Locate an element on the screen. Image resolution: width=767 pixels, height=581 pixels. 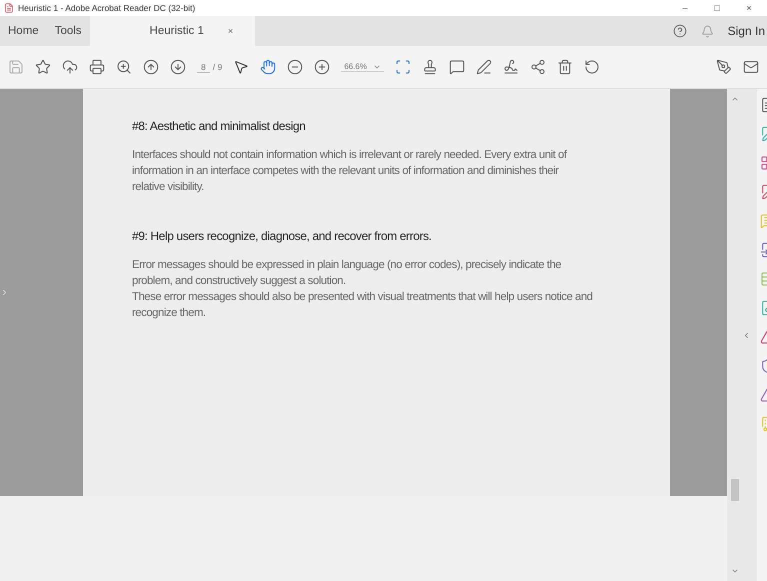
paragraph: Error messages should be expressed in plain language (no error codes), precisely indicate the problem, and constructively suggest a solution. is located at coordinates (347, 273).